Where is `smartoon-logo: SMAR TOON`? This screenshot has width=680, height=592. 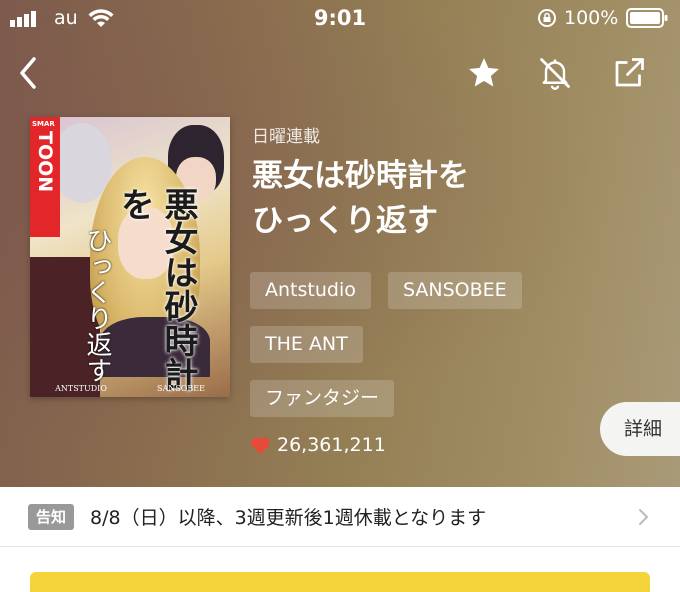 smartoon-logo: SMAR TOON is located at coordinates (45, 177).